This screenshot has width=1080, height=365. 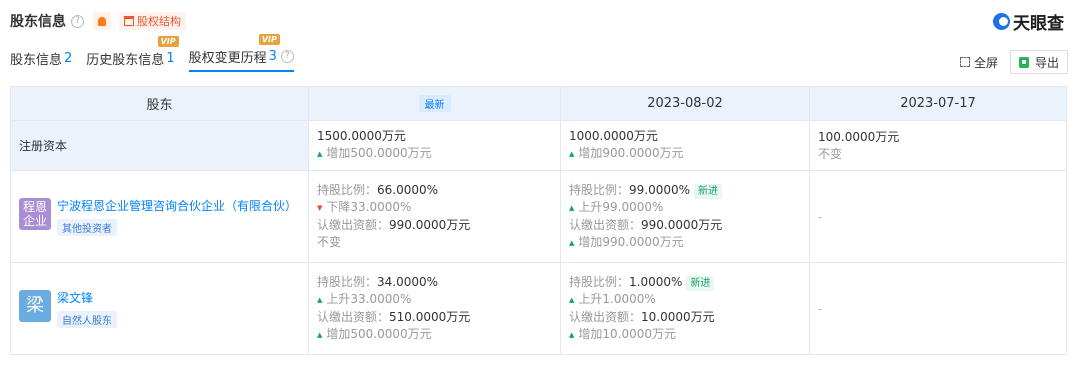 I want to click on capital-date-1: 1000.0000万元 增加900.0000万元, so click(x=685, y=145).